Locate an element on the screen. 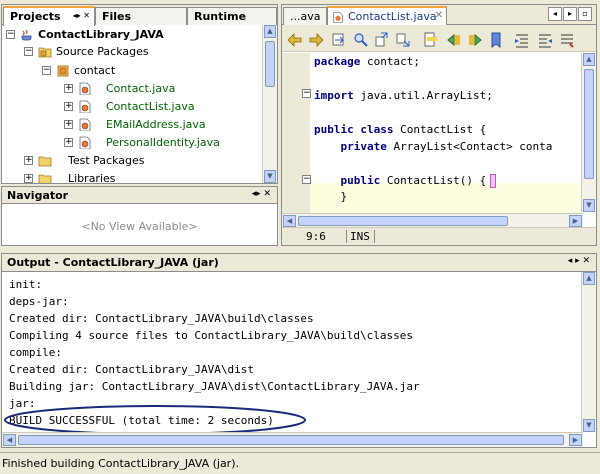 The width and height of the screenshot is (600, 474). editor-horizontal-scrollbar: ◀ ▶ is located at coordinates (432, 220).